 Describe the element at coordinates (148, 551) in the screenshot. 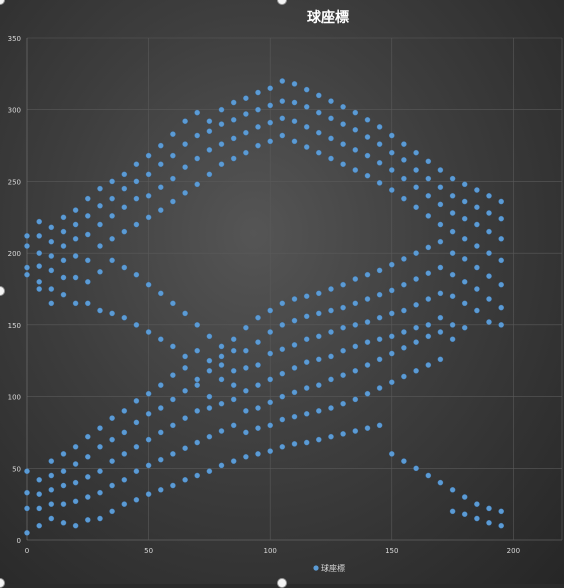

I see `x-tick-label: 50` at that location.